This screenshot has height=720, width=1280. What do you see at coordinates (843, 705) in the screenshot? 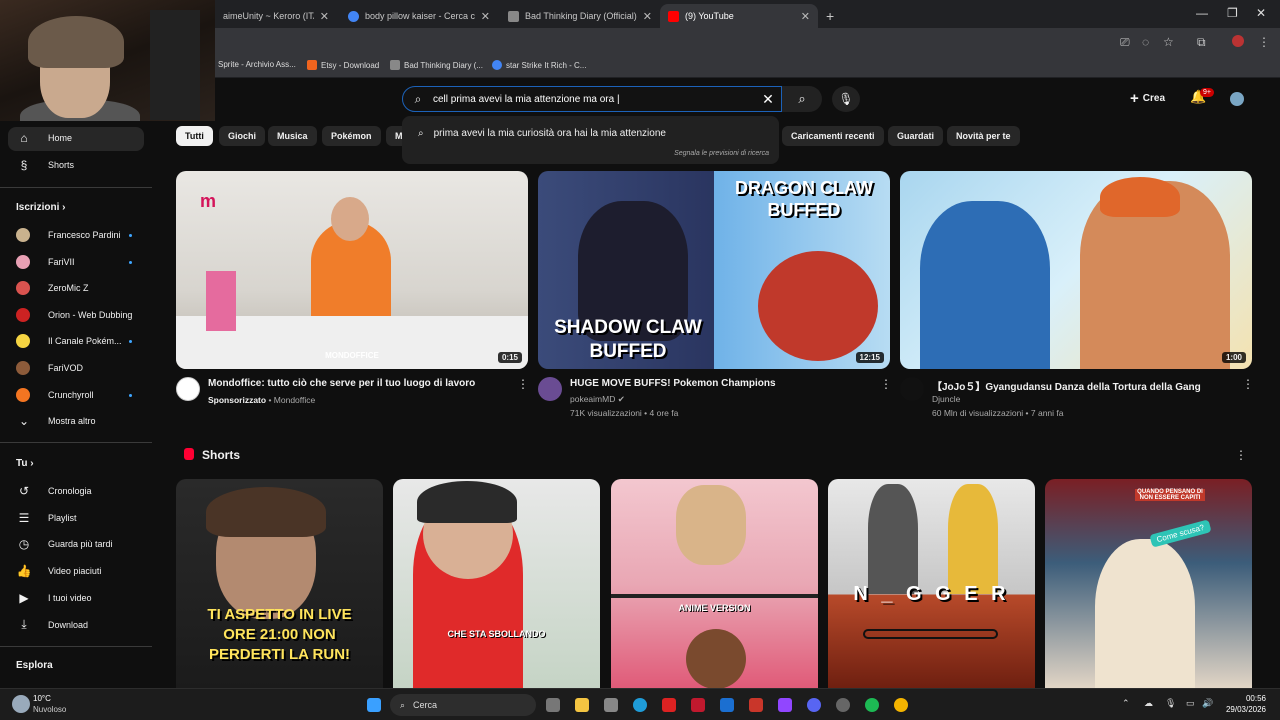
I see `steam-icon` at bounding box center [843, 705].